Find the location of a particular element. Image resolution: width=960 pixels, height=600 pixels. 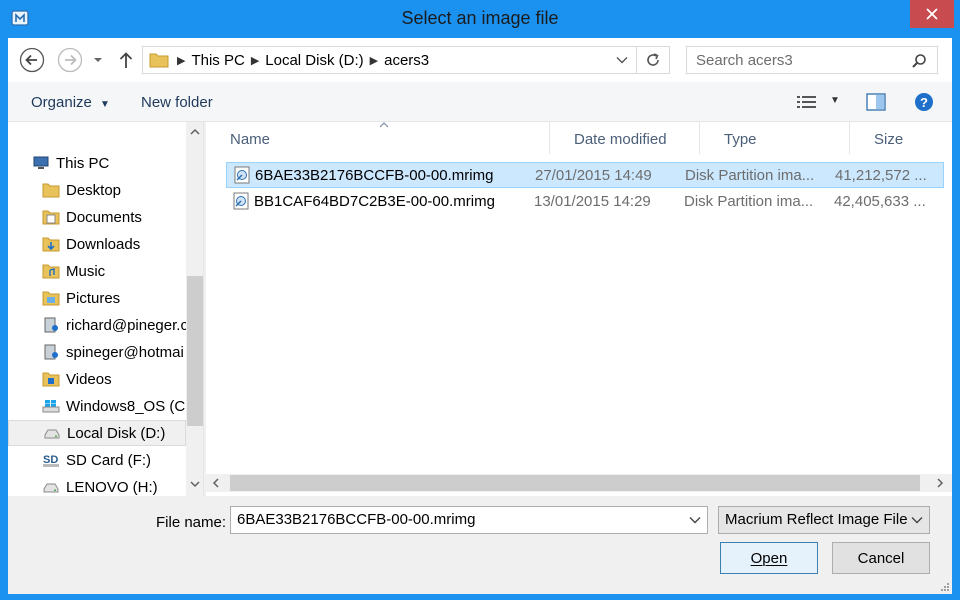

recent-locations-button is located at coordinates (98, 60).